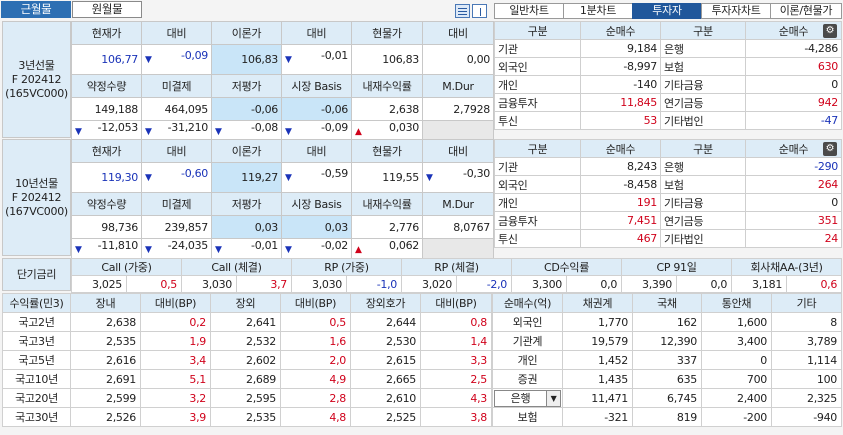 The height and width of the screenshot is (435, 843). What do you see at coordinates (736, 303) in the screenshot?
I see `col-msb: 통안채` at bounding box center [736, 303].